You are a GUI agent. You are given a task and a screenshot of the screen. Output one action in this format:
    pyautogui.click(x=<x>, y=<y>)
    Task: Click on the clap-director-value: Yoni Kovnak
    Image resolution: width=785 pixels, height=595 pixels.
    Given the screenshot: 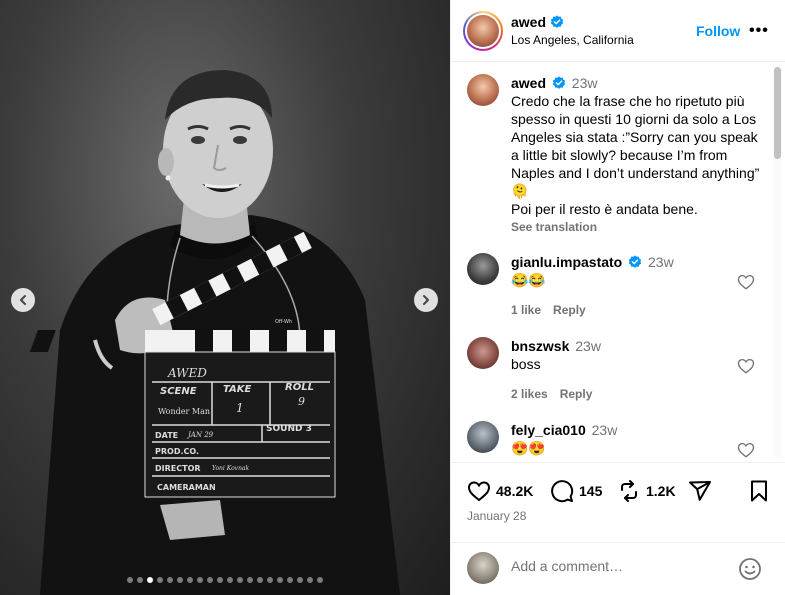 What is the action you would take?
    pyautogui.click(x=231, y=468)
    